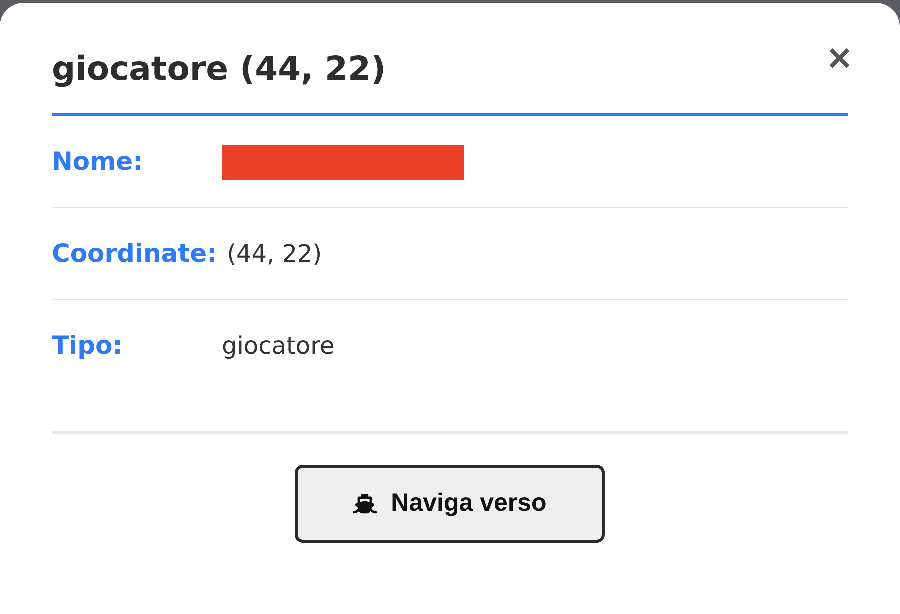 This screenshot has height=614, width=900. Describe the element at coordinates (98, 162) in the screenshot. I see `field-label: Nome:` at that location.